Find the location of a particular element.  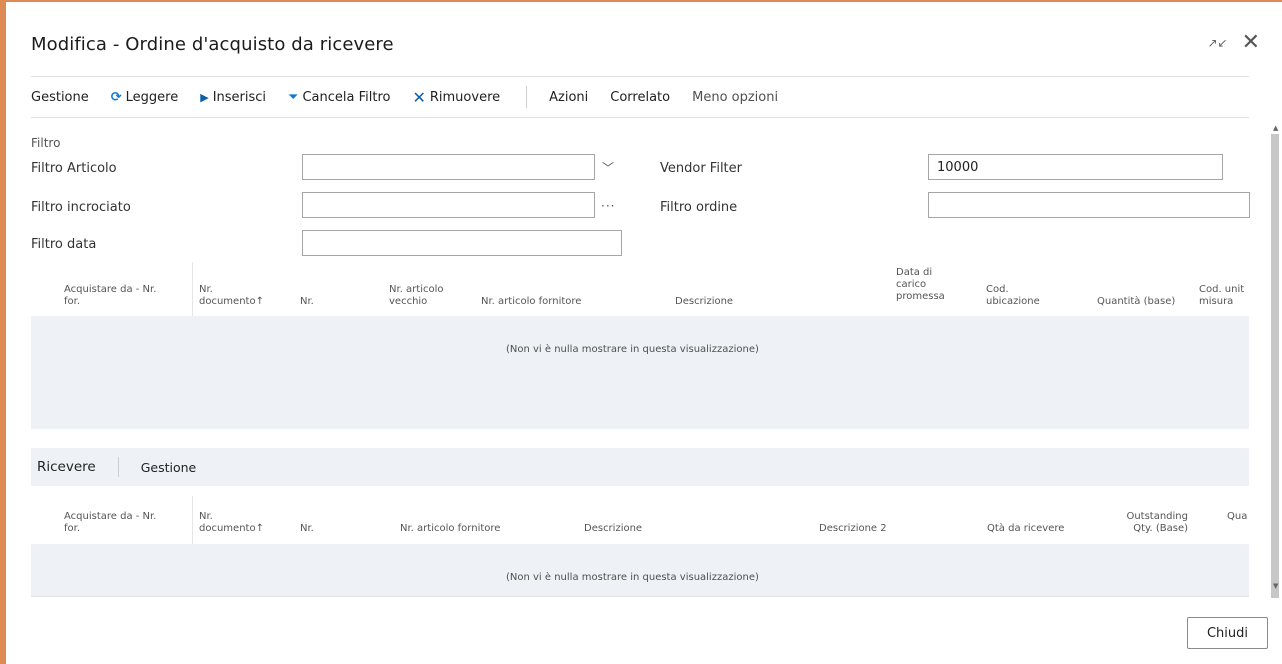

filtro-articolo-label: Filtro Articolo is located at coordinates (74, 168).